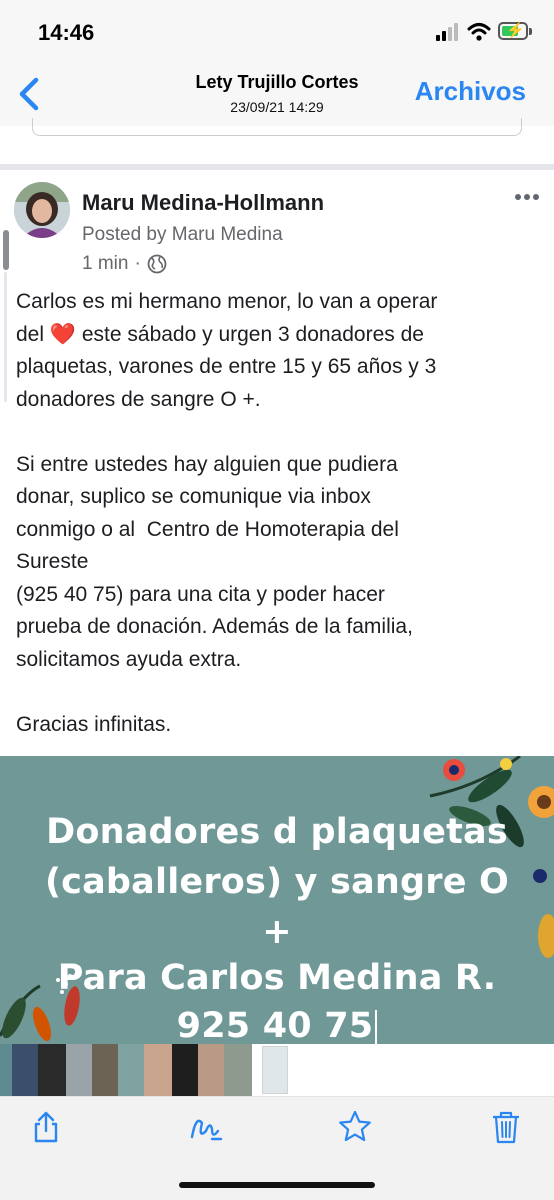 The height and width of the screenshot is (1200, 554). What do you see at coordinates (277, 167) in the screenshot?
I see `post-separator` at bounding box center [277, 167].